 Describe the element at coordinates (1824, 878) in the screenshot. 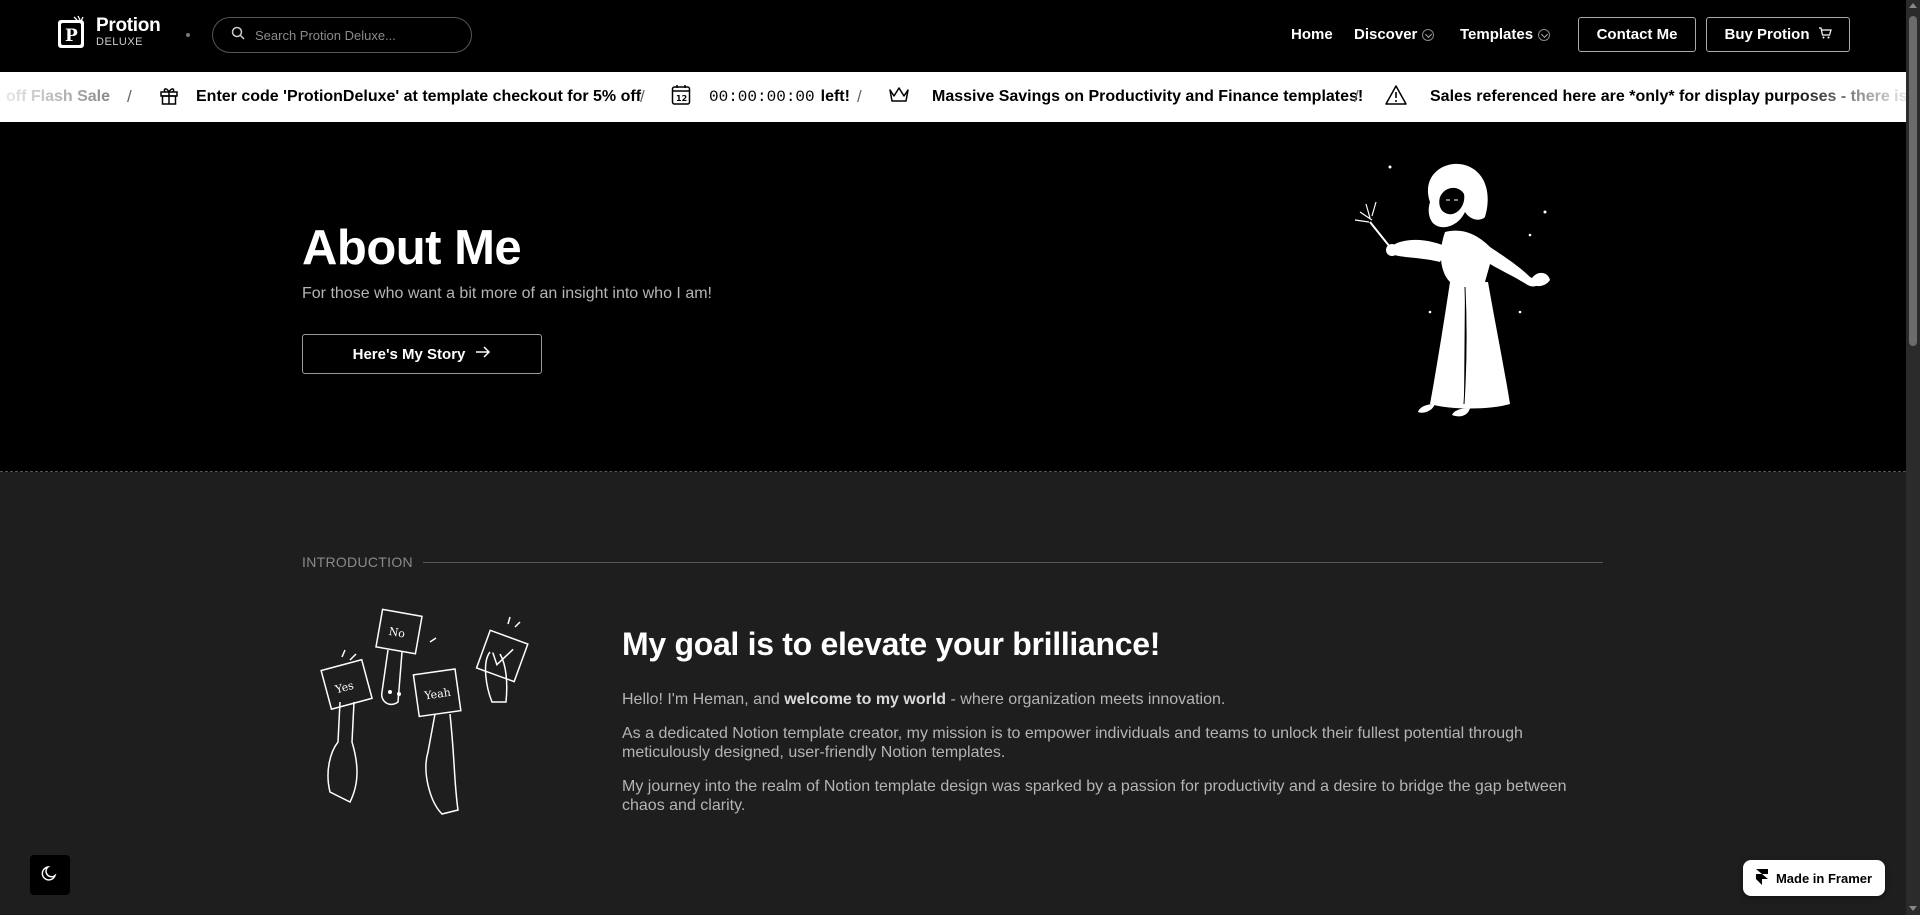

I see `framer-badge-label: Made in Framer` at that location.